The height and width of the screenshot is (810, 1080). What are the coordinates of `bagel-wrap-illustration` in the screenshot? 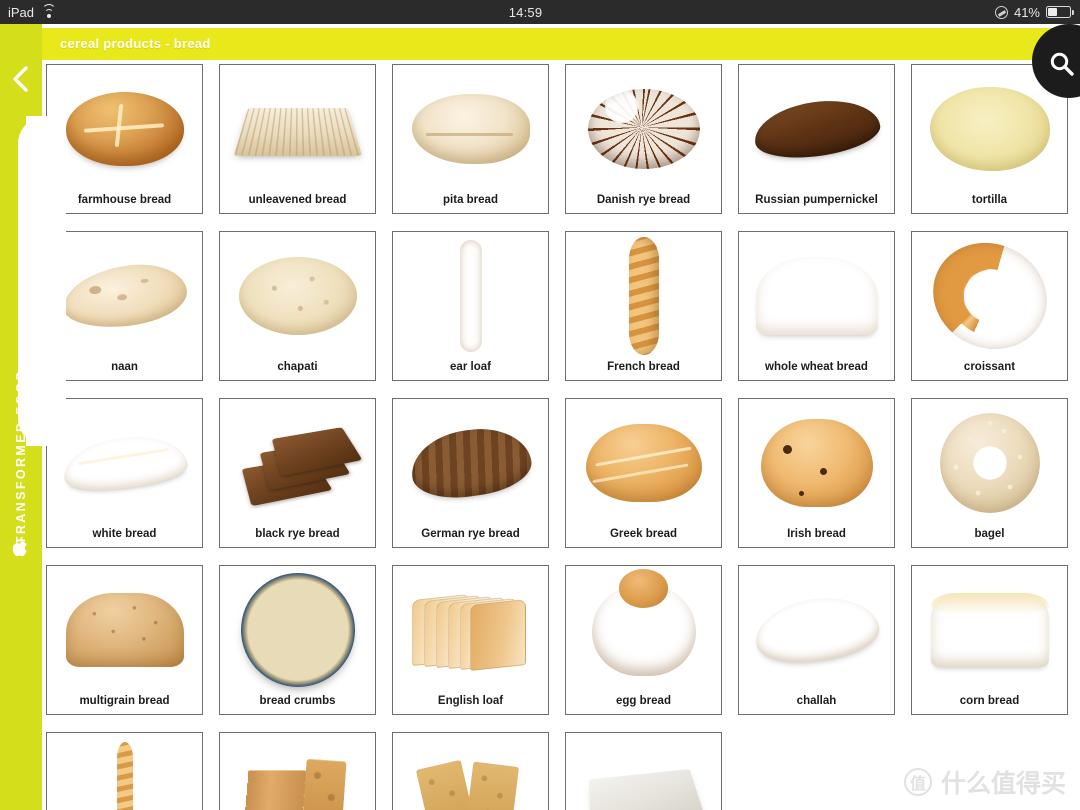 It's located at (989, 463).